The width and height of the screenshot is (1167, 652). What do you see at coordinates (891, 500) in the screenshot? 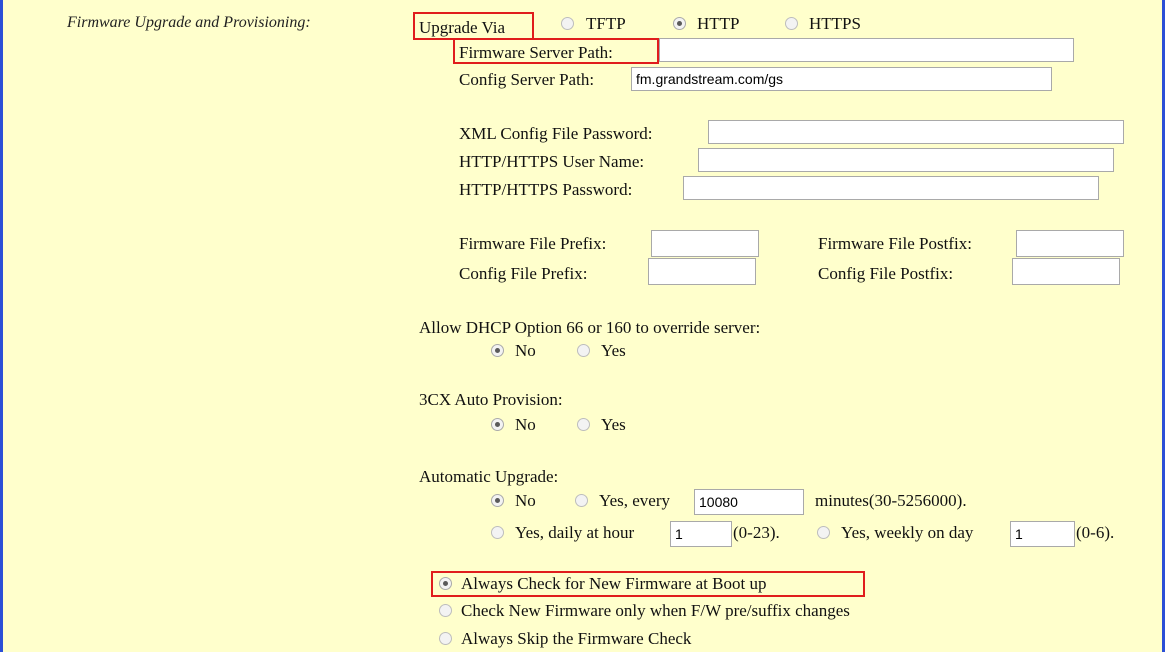
I see `auto-upgrade-minutes-range: minutes(30-5256000).` at bounding box center [891, 500].